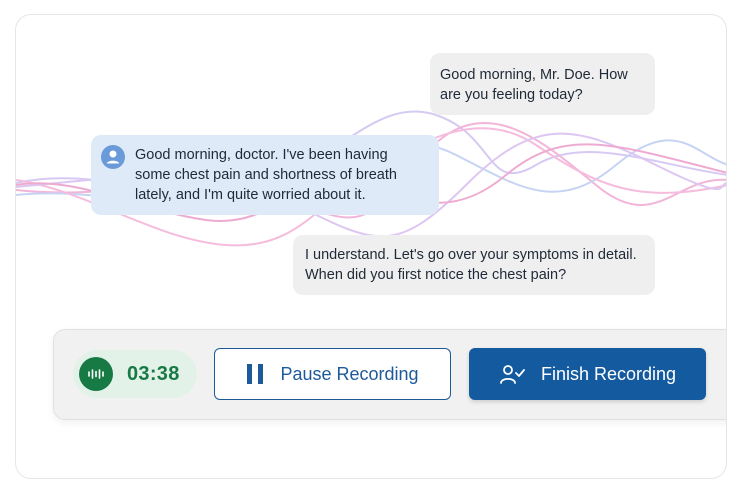 The height and width of the screenshot is (494, 743). I want to click on user-avatar-icon, so click(113, 157).